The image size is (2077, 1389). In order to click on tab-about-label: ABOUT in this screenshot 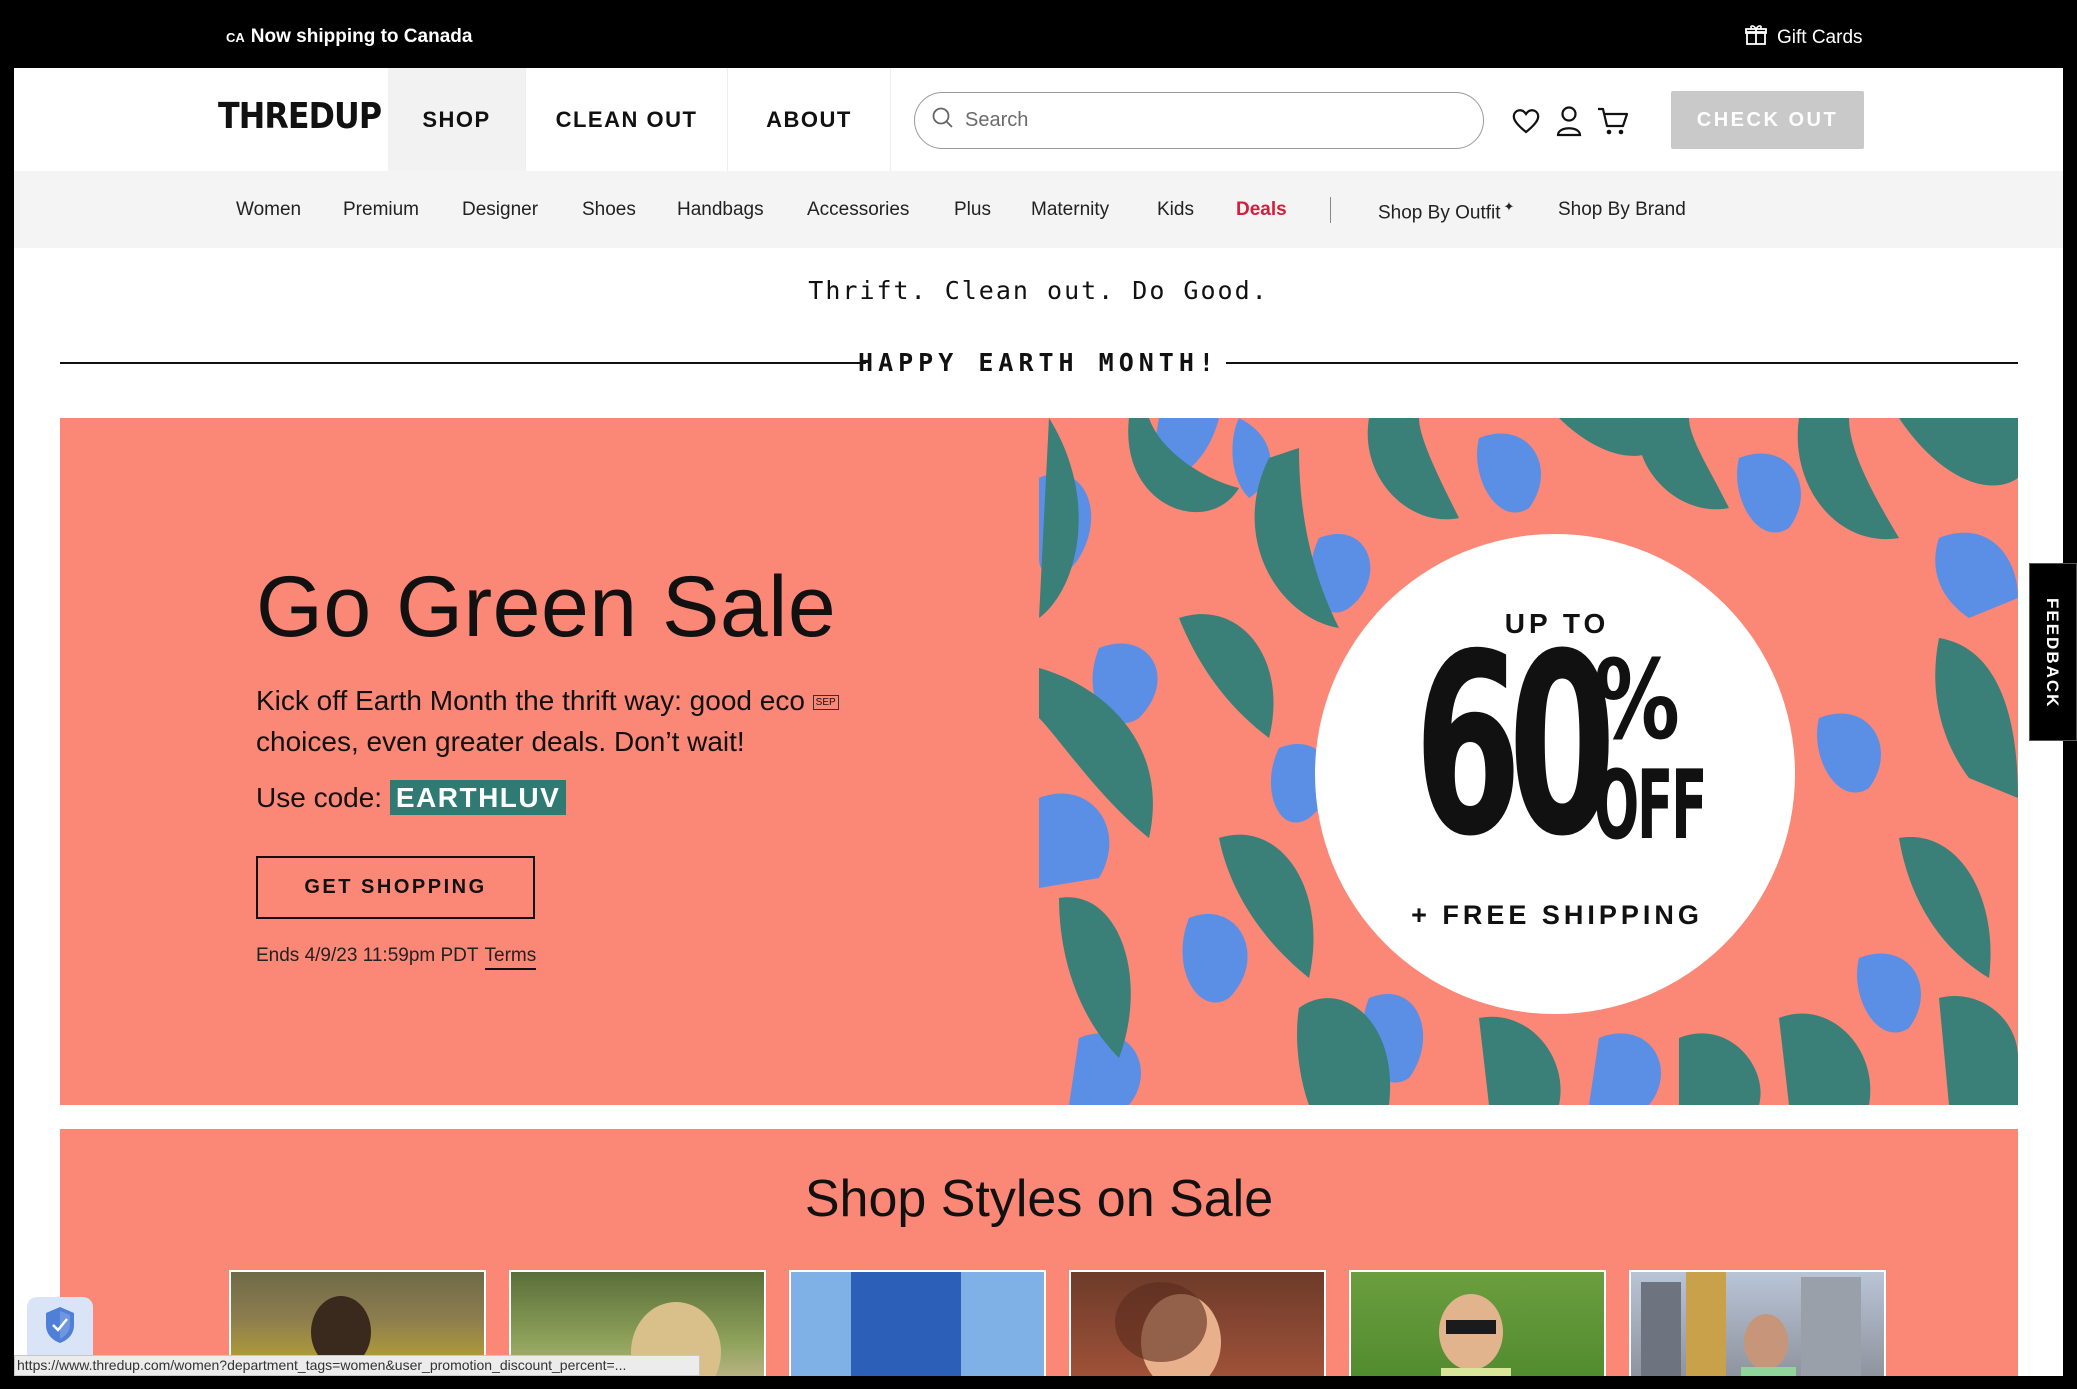, I will do `click(809, 119)`.